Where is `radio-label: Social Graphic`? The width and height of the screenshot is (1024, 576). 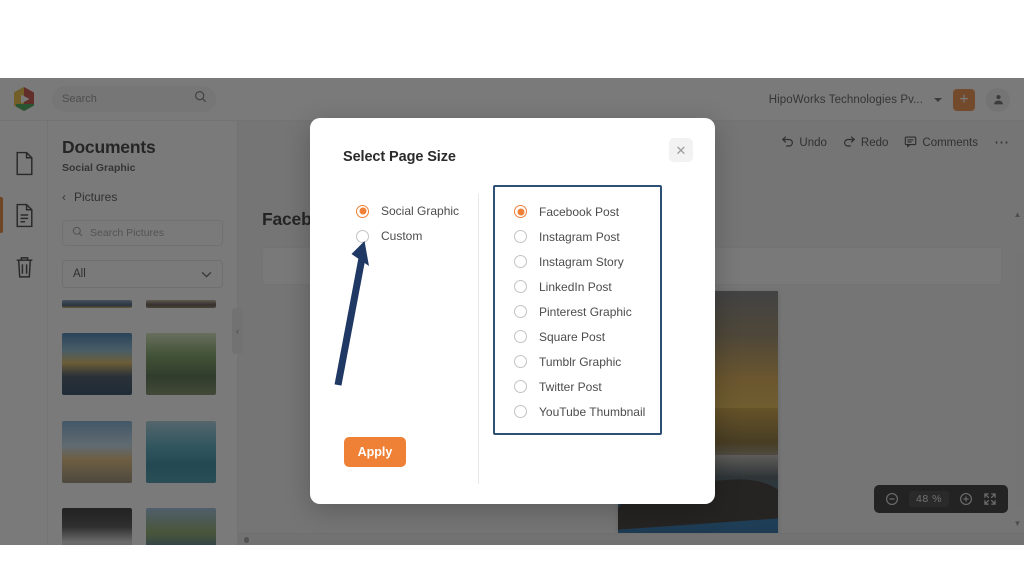
radio-label: Social Graphic is located at coordinates (420, 211).